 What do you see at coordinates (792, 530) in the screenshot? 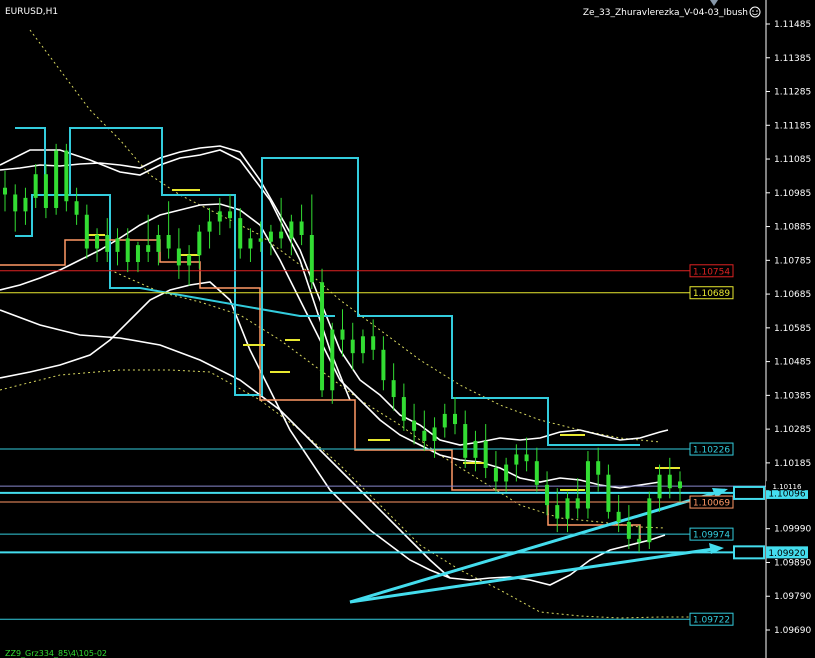
I see `axis-tick-label: 1.09990` at bounding box center [792, 530].